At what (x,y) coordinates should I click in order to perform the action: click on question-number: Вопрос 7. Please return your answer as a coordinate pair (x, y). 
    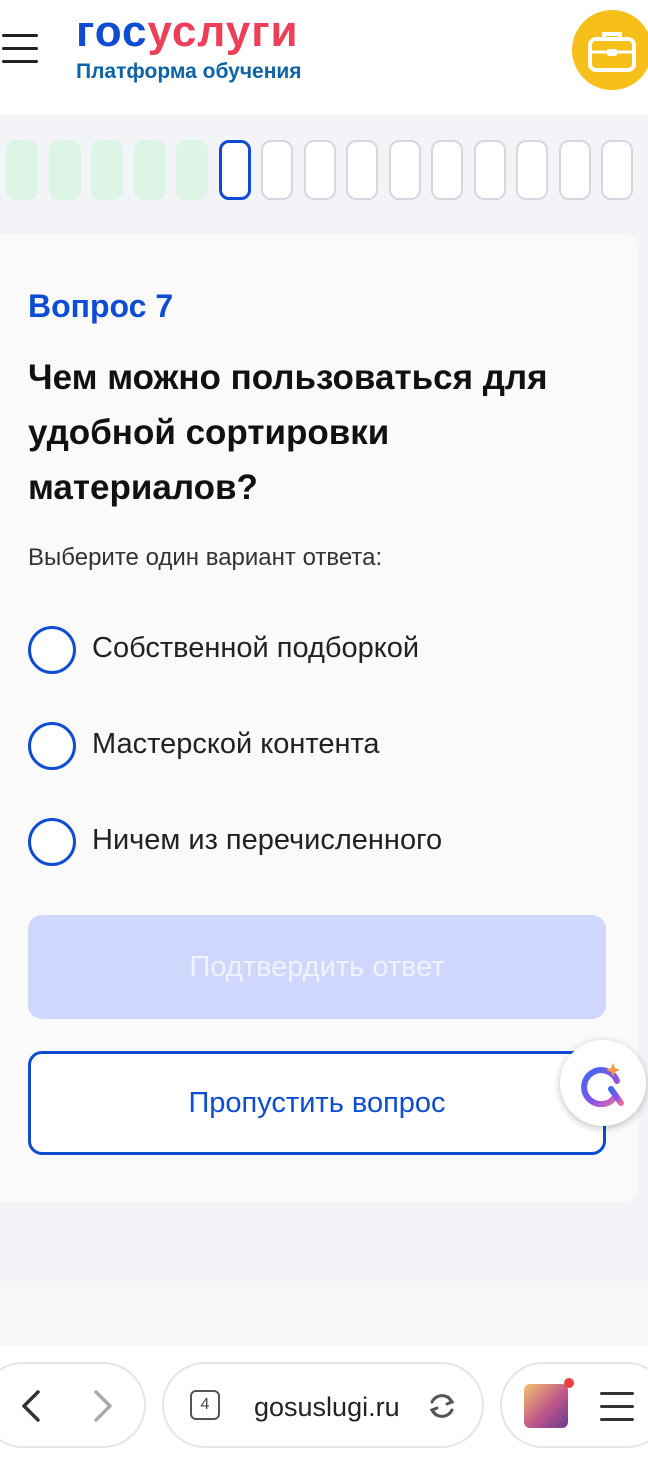
    Looking at the image, I should click on (101, 306).